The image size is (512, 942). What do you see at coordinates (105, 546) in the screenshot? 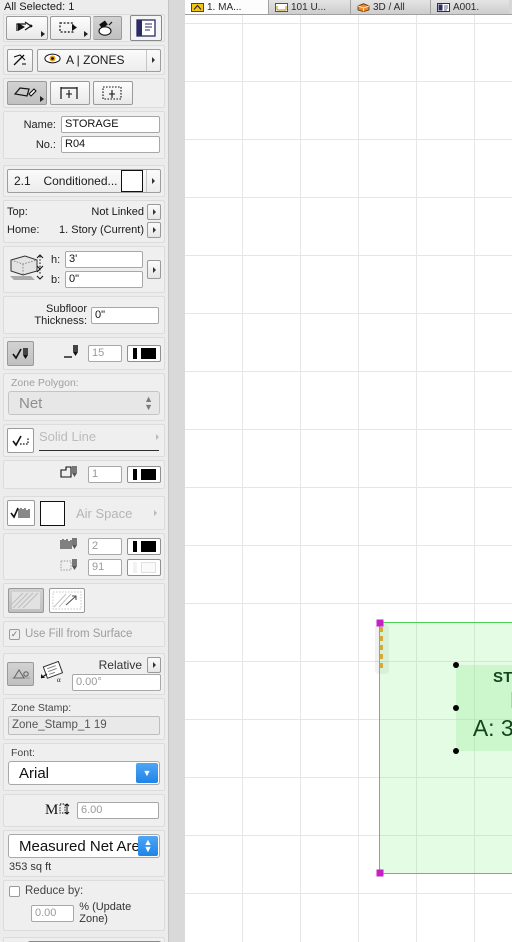
I see `hatch-pen-1-input: 2` at bounding box center [105, 546].